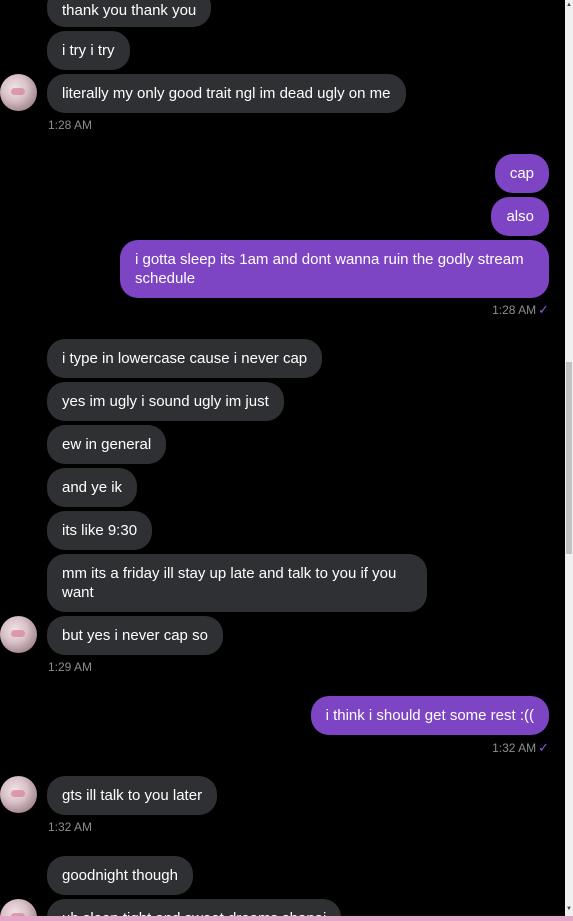 The height and width of the screenshot is (921, 573). What do you see at coordinates (514, 310) in the screenshot?
I see `timestamp-text: 1:28 AM` at bounding box center [514, 310].